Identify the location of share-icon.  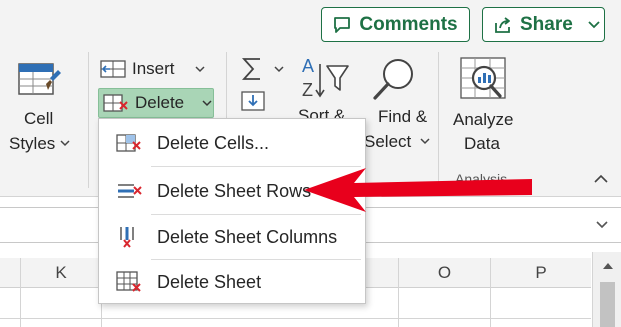
(502, 24).